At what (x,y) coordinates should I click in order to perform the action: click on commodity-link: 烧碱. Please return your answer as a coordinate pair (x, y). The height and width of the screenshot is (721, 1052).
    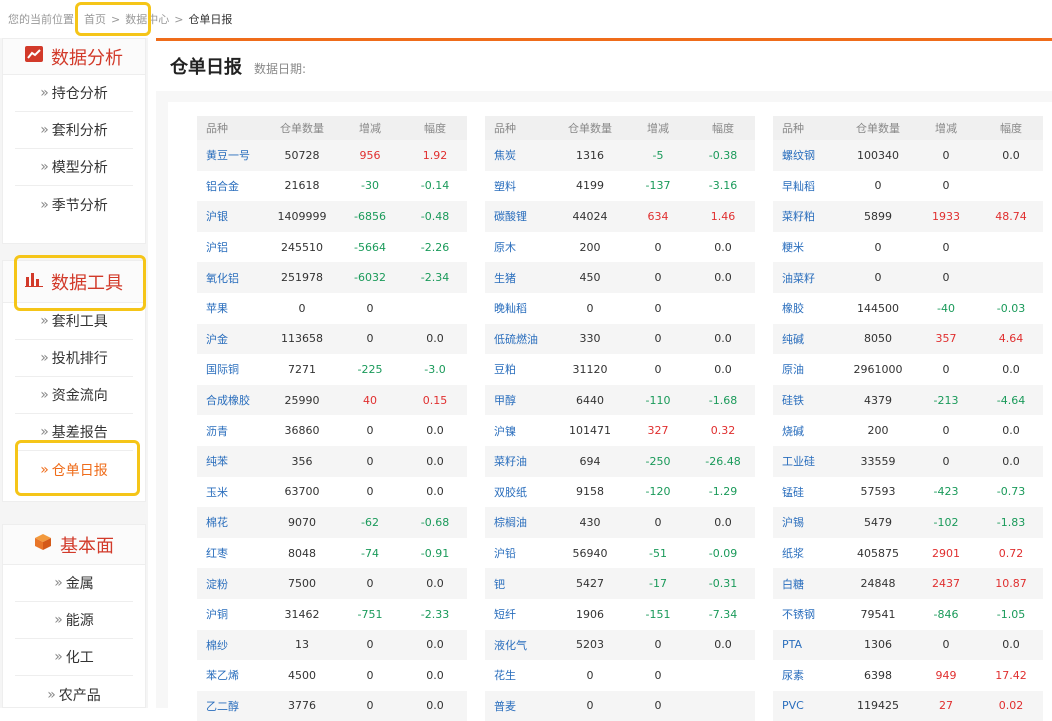
    Looking at the image, I should click on (808, 430).